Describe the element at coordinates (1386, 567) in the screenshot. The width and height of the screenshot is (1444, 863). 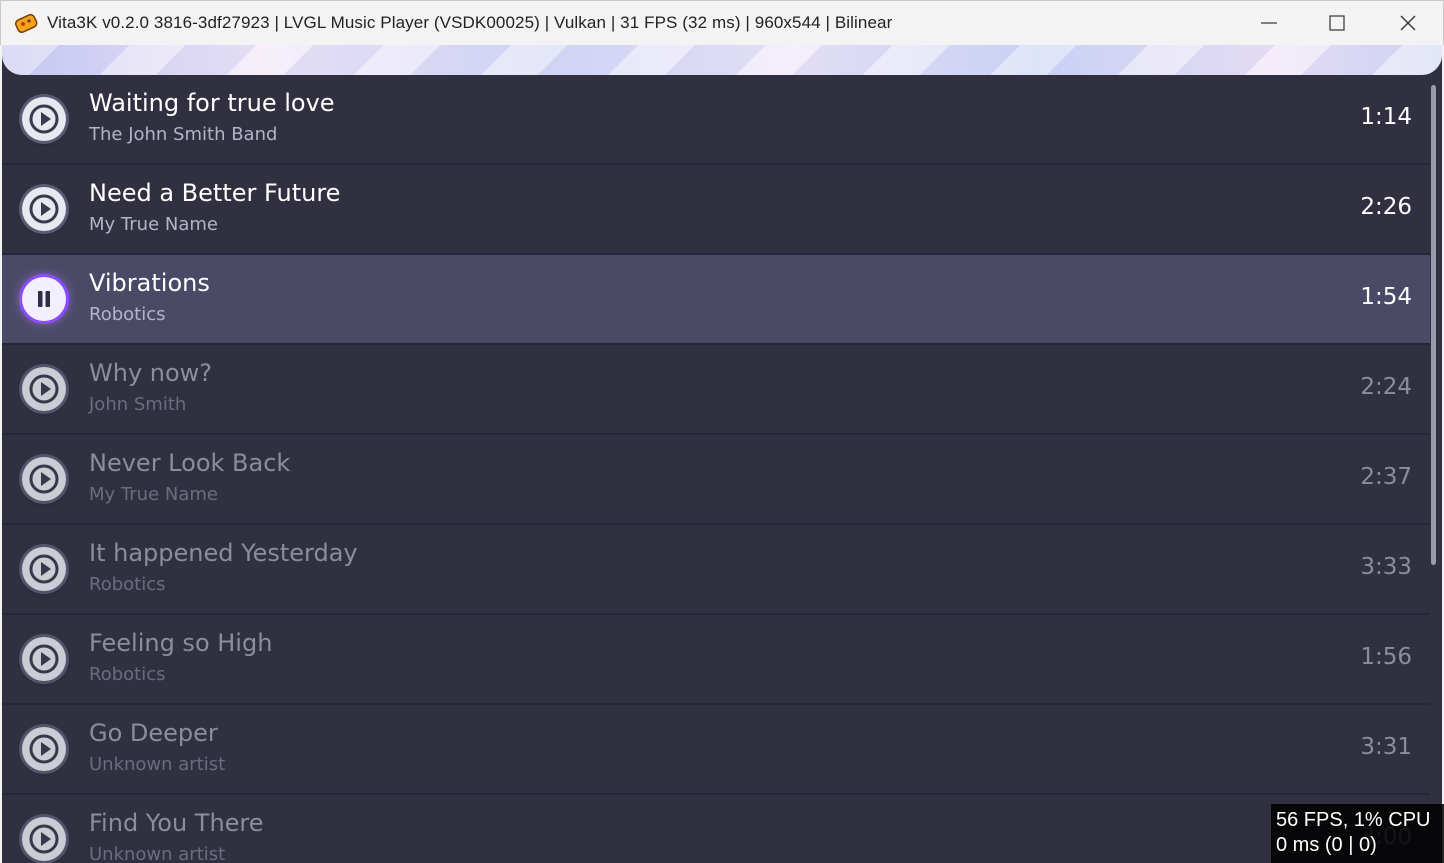
I see `track-duration: 3:33` at that location.